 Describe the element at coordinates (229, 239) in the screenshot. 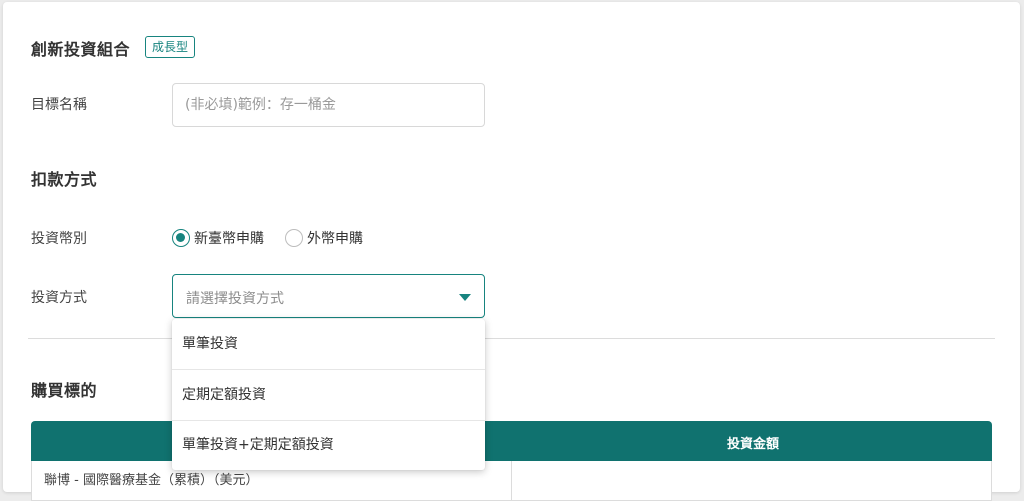

I see `radio-twd-label: 新臺幣申購` at that location.